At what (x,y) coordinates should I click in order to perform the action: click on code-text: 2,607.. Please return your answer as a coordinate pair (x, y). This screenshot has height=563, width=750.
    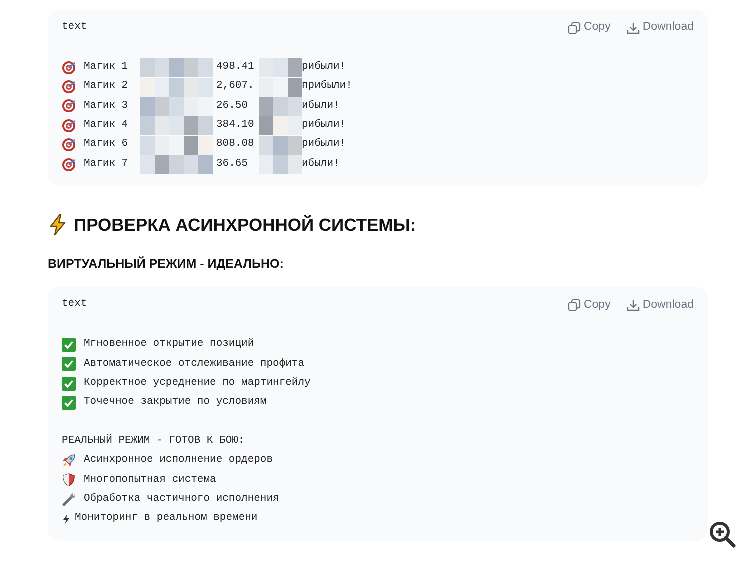
    Looking at the image, I should click on (236, 86).